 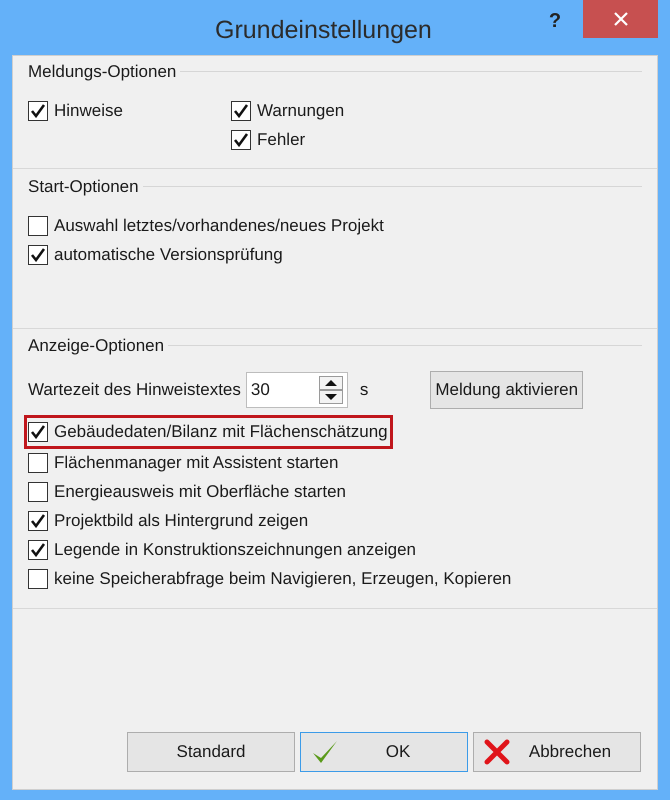 I want to click on checkbox-label: keine Speicherabfrage beim Navigieren, Erzeugen, Kopieren, so click(x=283, y=579).